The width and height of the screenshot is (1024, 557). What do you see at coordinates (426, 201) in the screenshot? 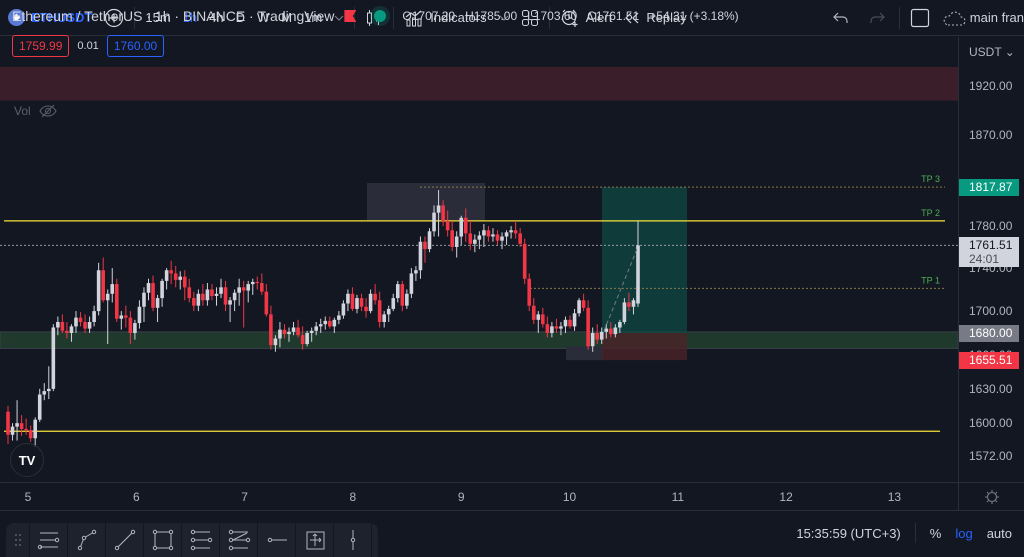
I see `highlight-box` at bounding box center [426, 201].